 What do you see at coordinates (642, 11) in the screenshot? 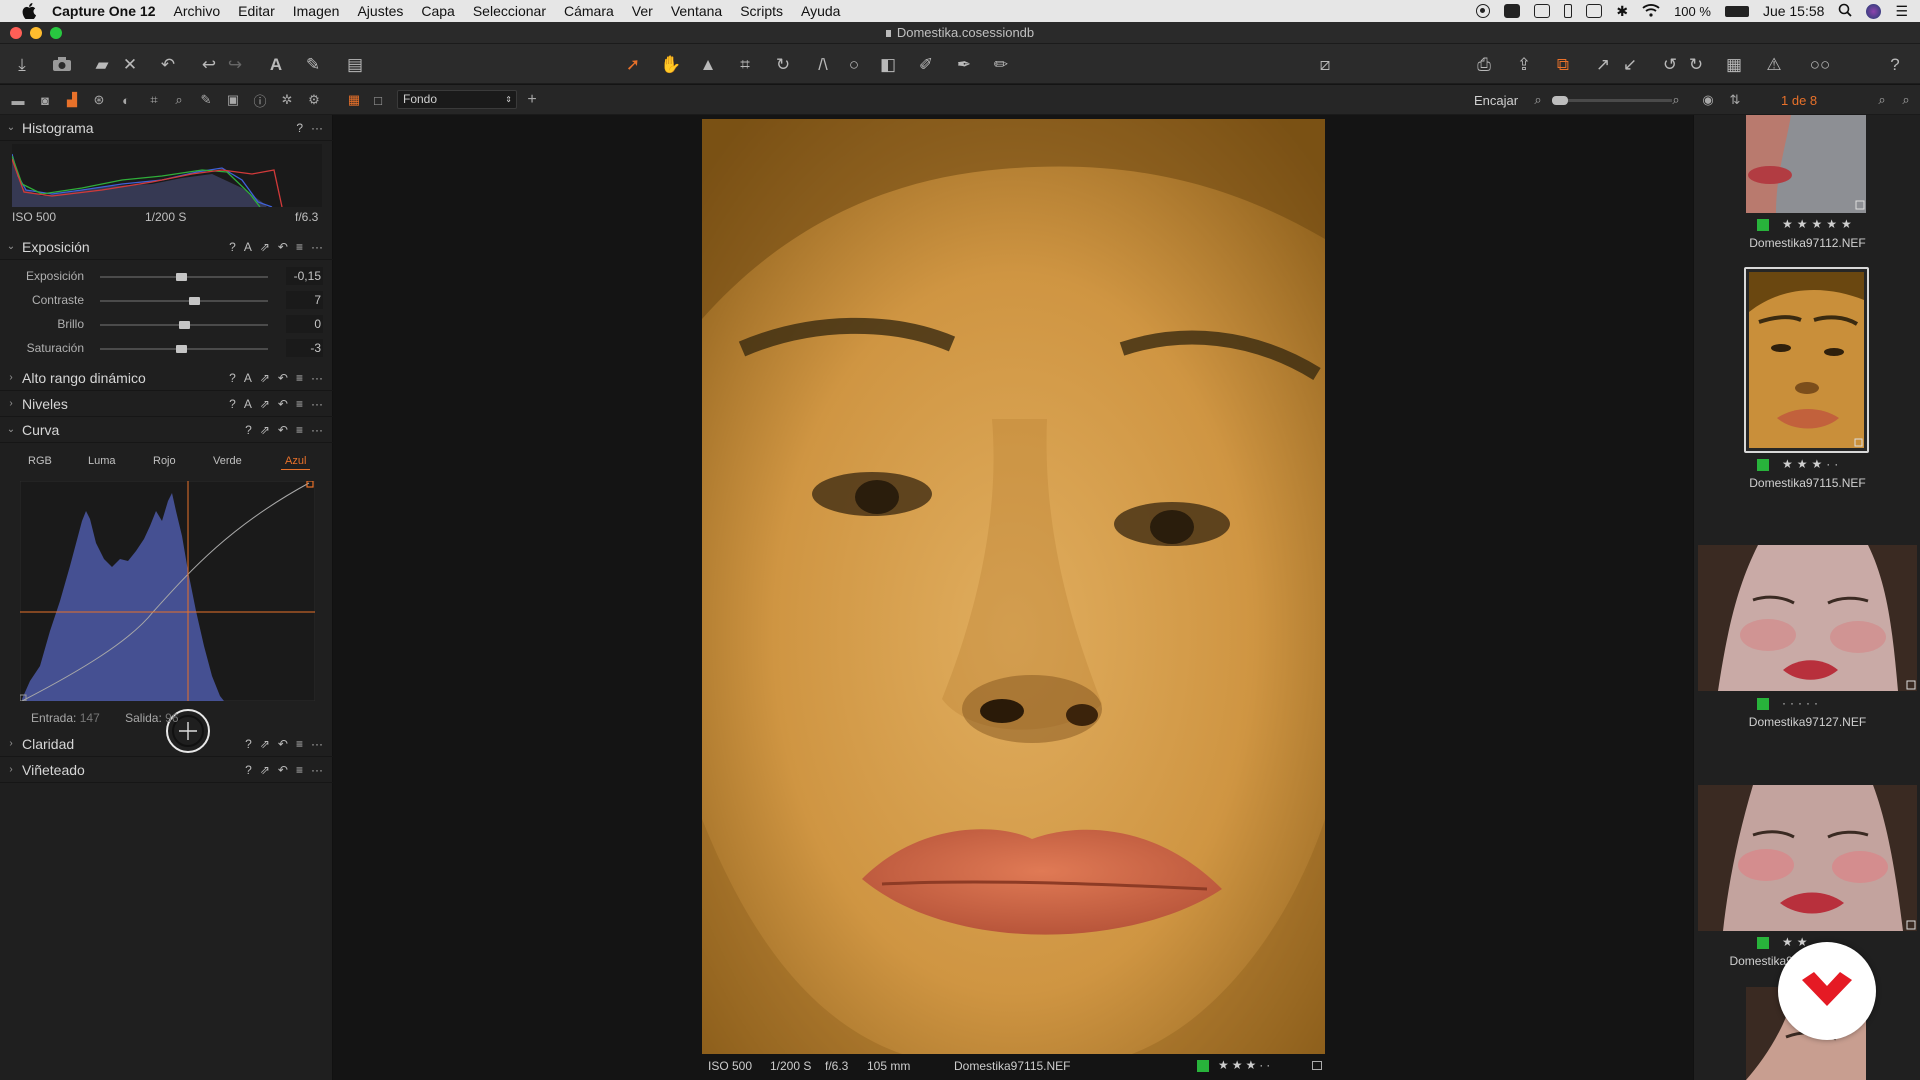
I see `menu-ver: Ver` at bounding box center [642, 11].